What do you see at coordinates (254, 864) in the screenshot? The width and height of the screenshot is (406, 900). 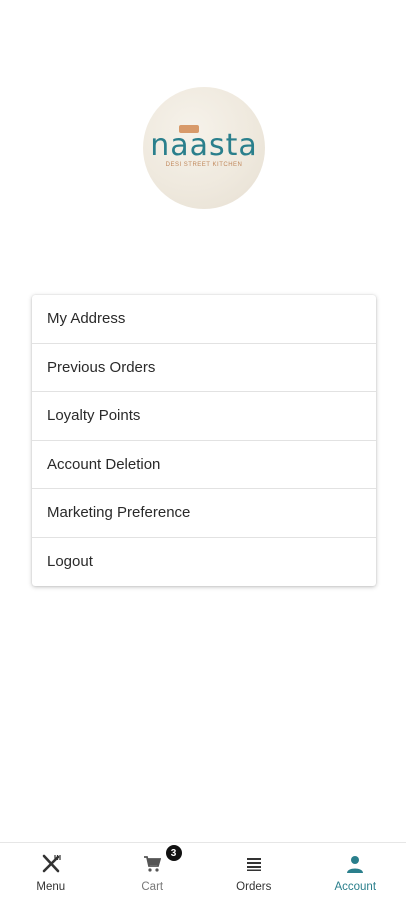 I see `list-icon` at bounding box center [254, 864].